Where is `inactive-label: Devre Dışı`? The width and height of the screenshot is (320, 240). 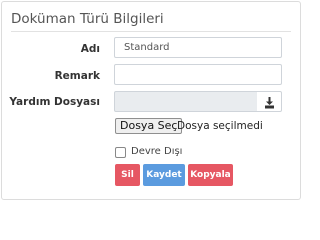
inactive-label: Devre Dışı is located at coordinates (157, 151).